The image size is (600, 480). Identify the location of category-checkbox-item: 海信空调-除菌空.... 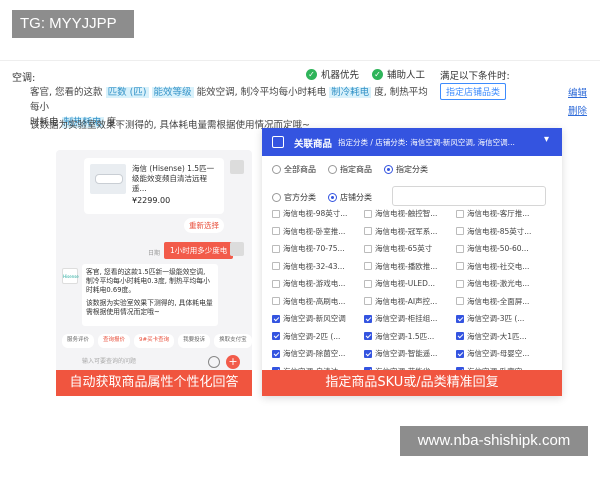
(308, 353).